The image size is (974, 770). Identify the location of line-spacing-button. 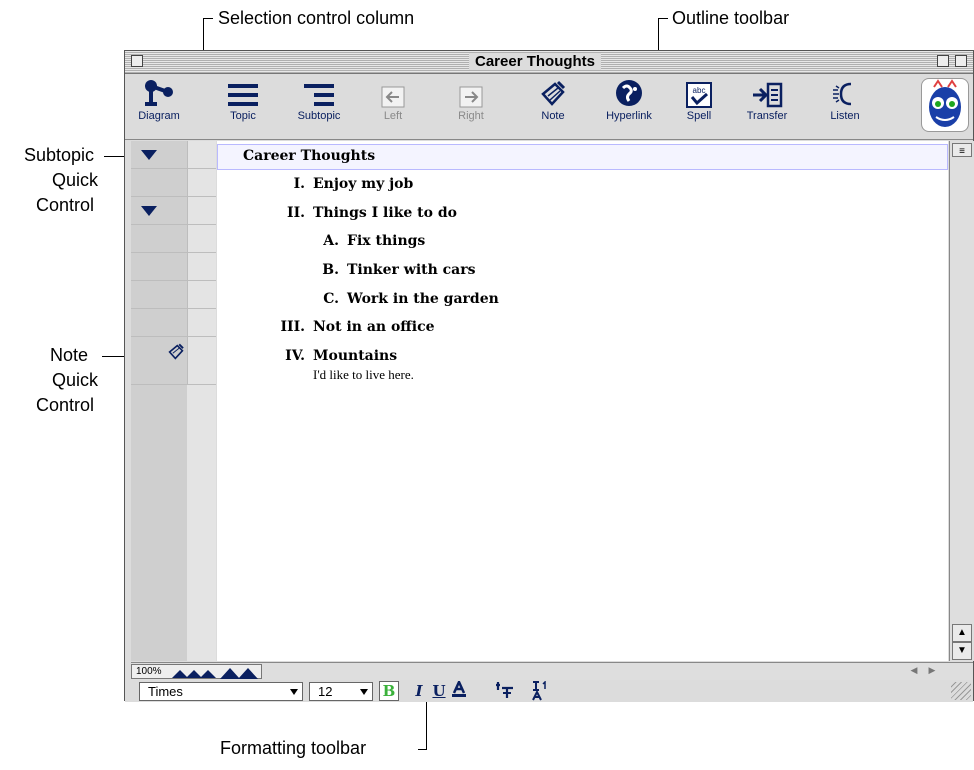
(504, 691).